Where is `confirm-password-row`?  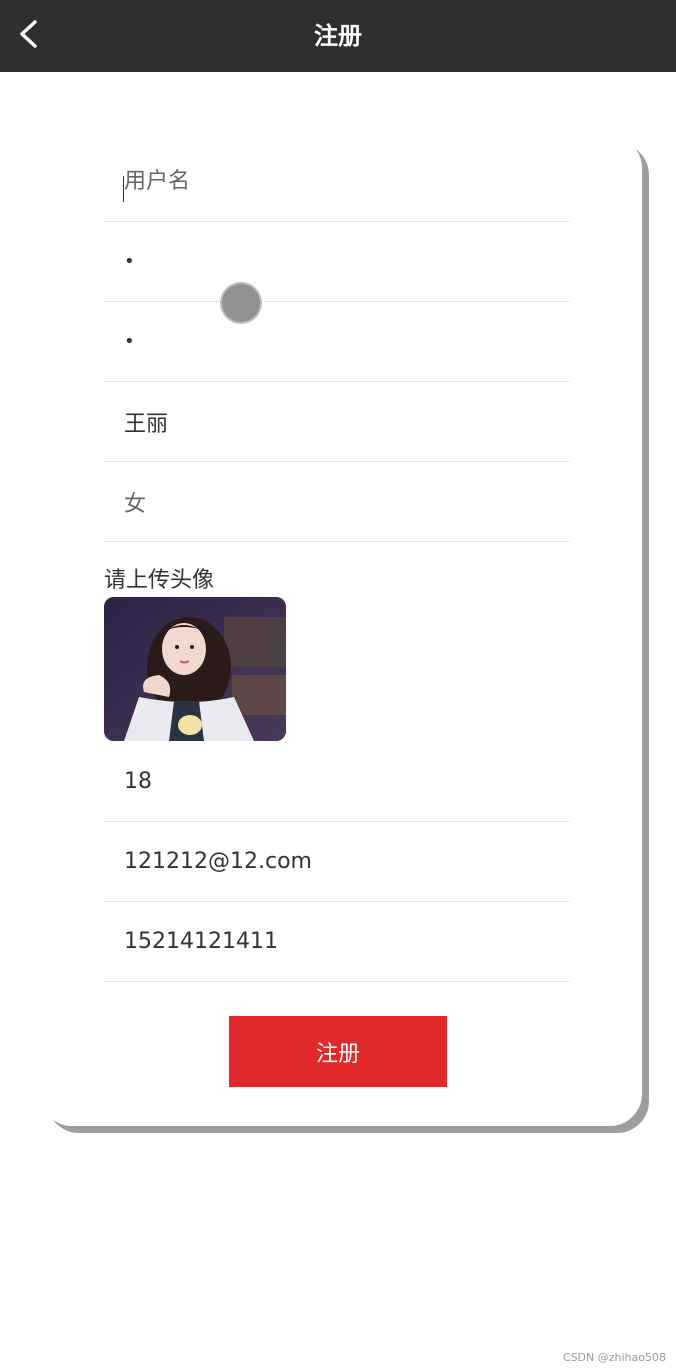 confirm-password-row is located at coordinates (337, 342).